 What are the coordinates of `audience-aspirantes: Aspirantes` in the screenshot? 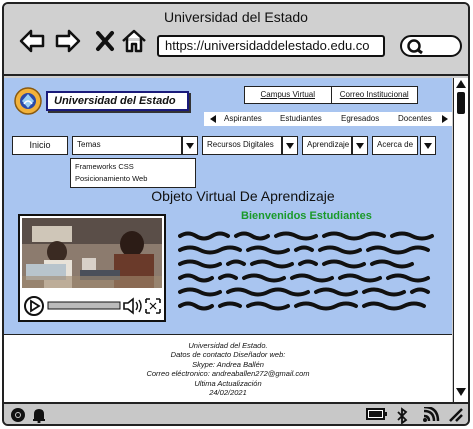 It's located at (243, 119).